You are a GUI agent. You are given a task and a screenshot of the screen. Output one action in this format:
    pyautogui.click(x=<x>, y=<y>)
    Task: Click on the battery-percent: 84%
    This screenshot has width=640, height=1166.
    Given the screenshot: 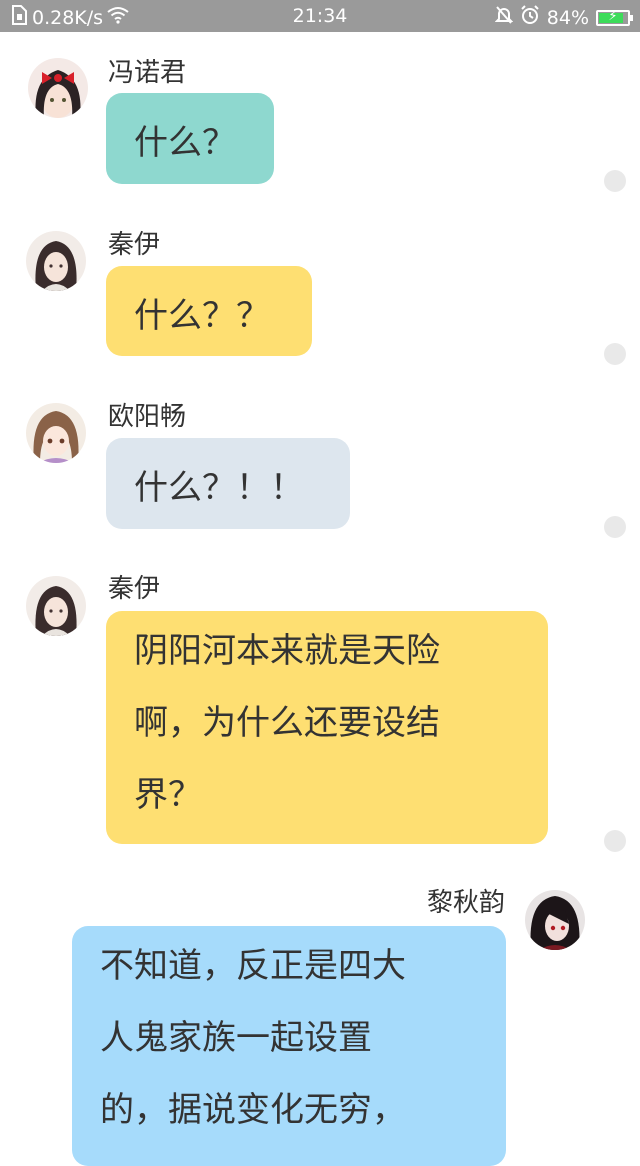 What is the action you would take?
    pyautogui.click(x=567, y=17)
    